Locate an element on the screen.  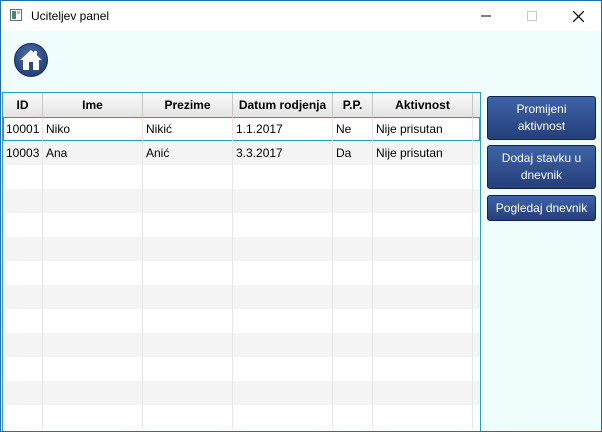
column-header-aktivnost: Aktivnost is located at coordinates (423, 105).